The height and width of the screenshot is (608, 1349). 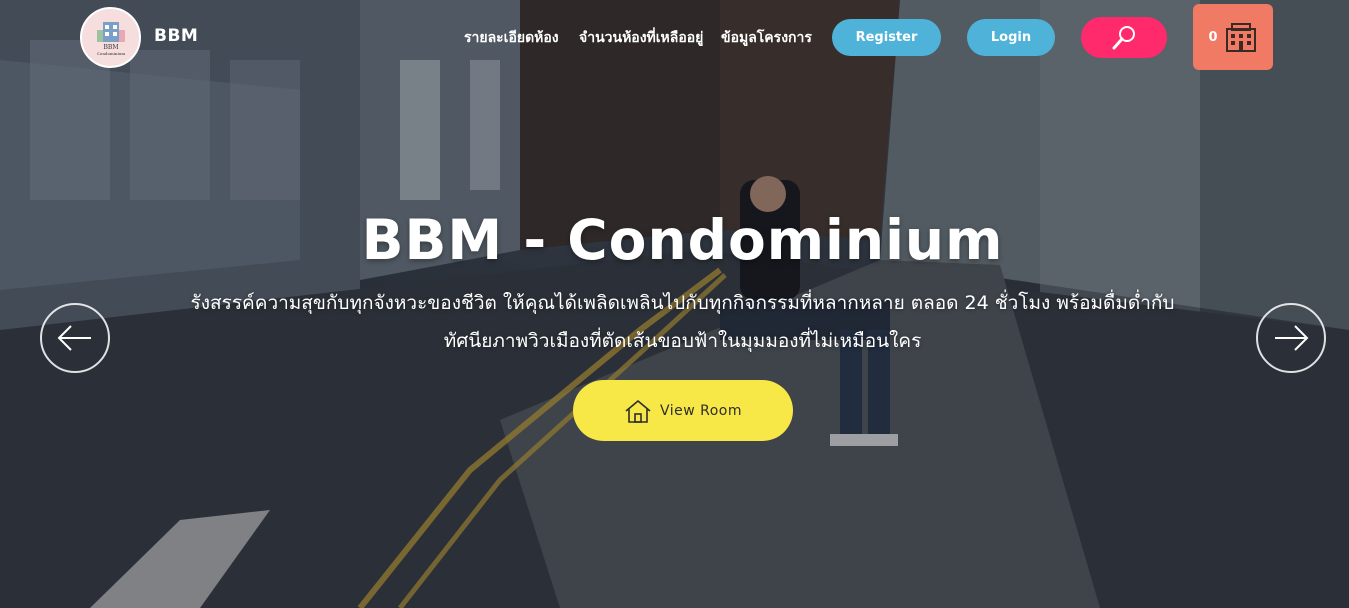 I want to click on search-button, so click(x=1124, y=37).